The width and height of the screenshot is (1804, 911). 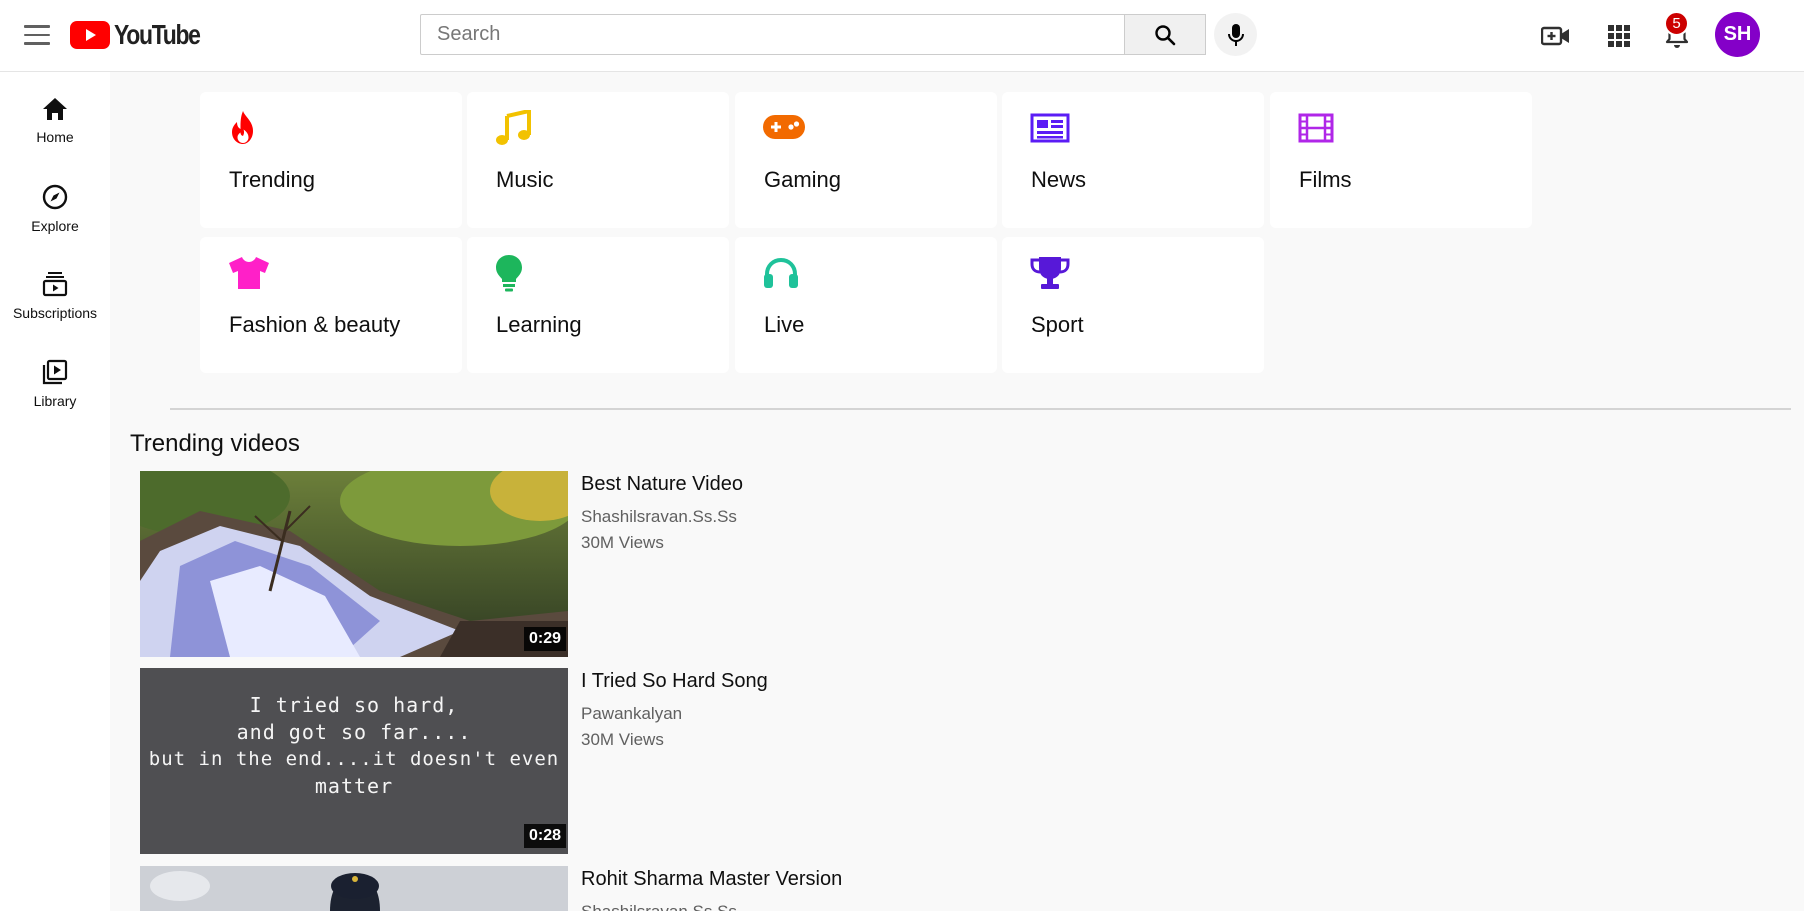 I want to click on section-divider, so click(x=980, y=409).